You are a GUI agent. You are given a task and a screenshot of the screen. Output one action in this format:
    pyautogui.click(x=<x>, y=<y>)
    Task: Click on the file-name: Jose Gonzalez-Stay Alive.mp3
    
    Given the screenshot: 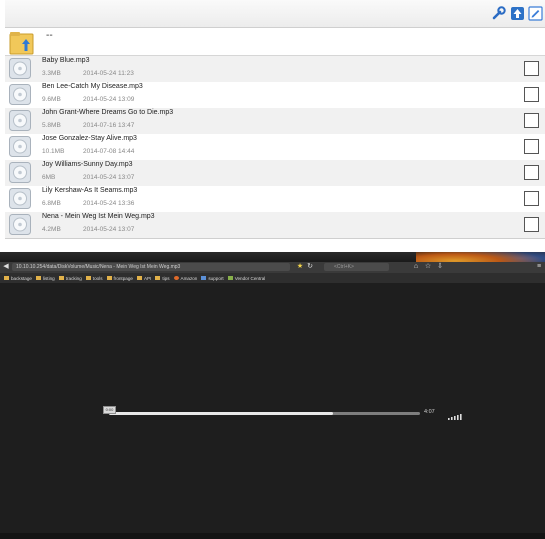 What is the action you would take?
    pyautogui.click(x=89, y=138)
    